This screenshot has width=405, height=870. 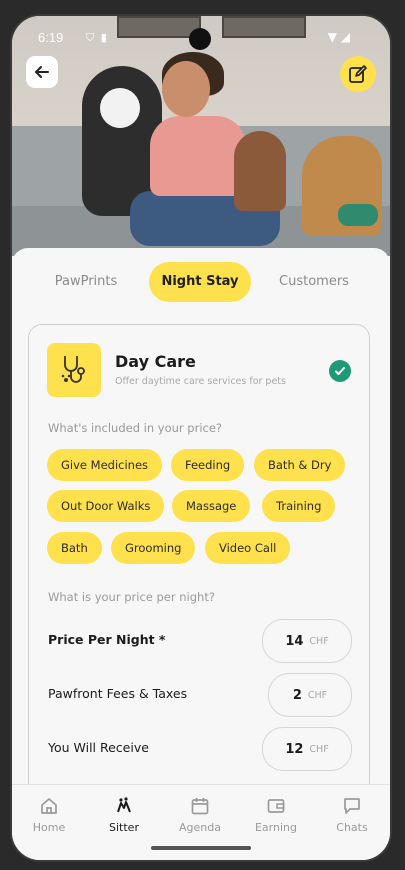 I want to click on chip-feeding: Feeding, so click(x=208, y=465).